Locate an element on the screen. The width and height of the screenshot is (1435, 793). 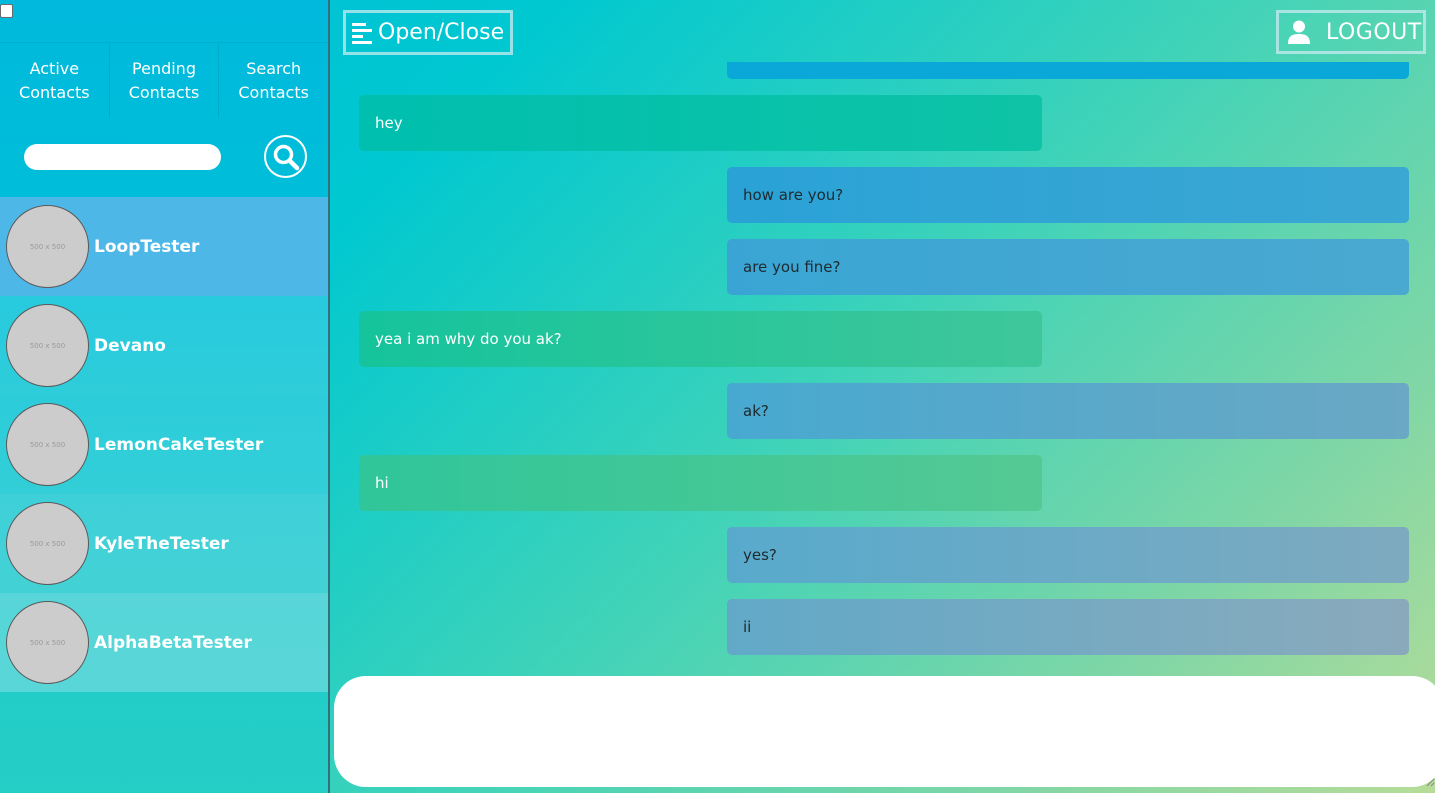
search-button is located at coordinates (285, 156).